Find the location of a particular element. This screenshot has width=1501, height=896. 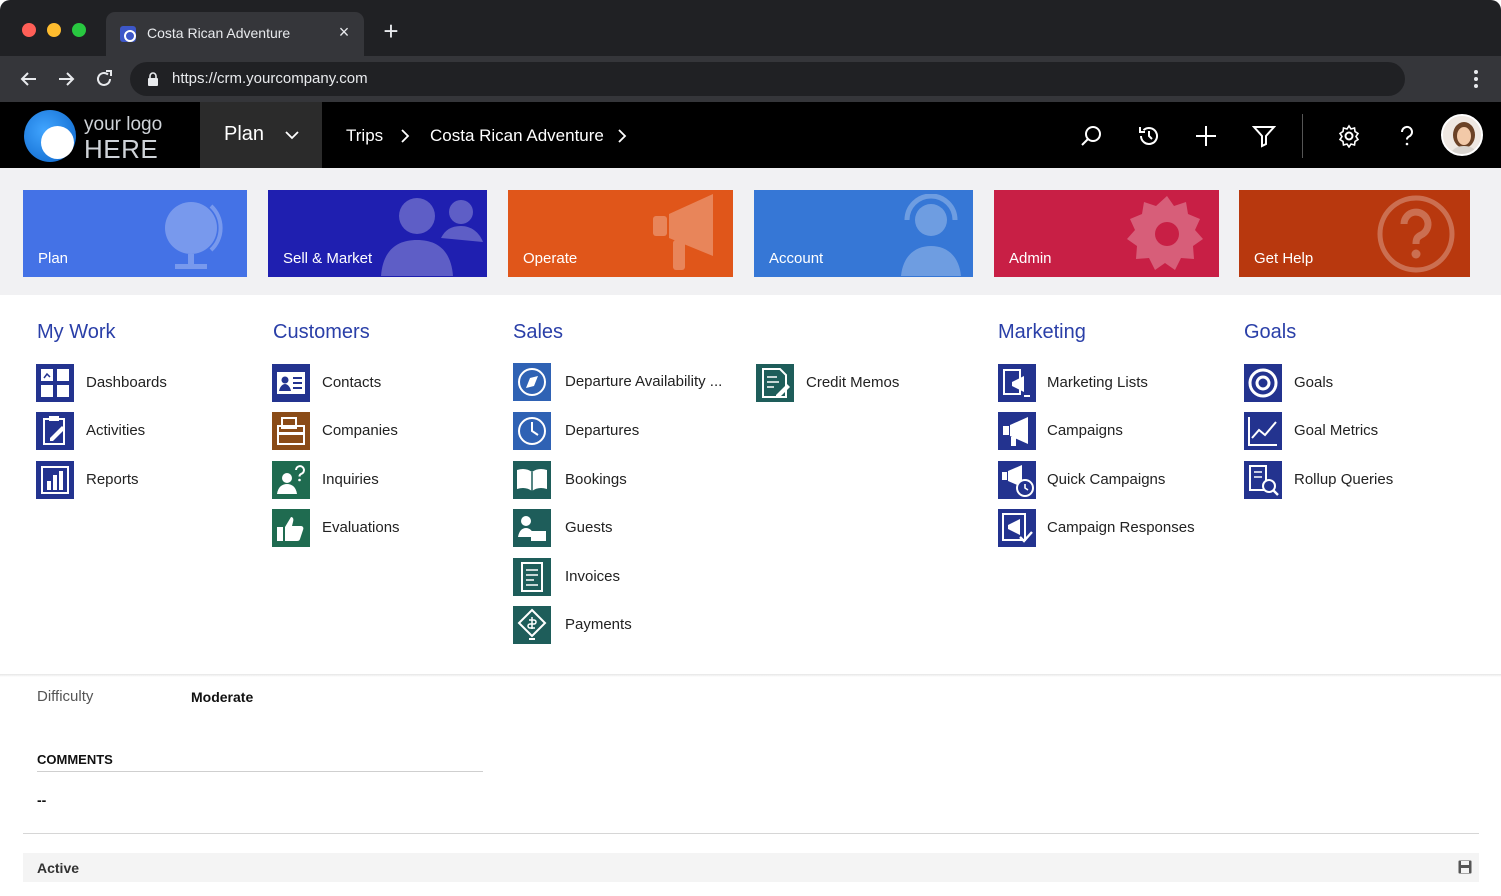

recent-history-icon is located at coordinates (1149, 136).